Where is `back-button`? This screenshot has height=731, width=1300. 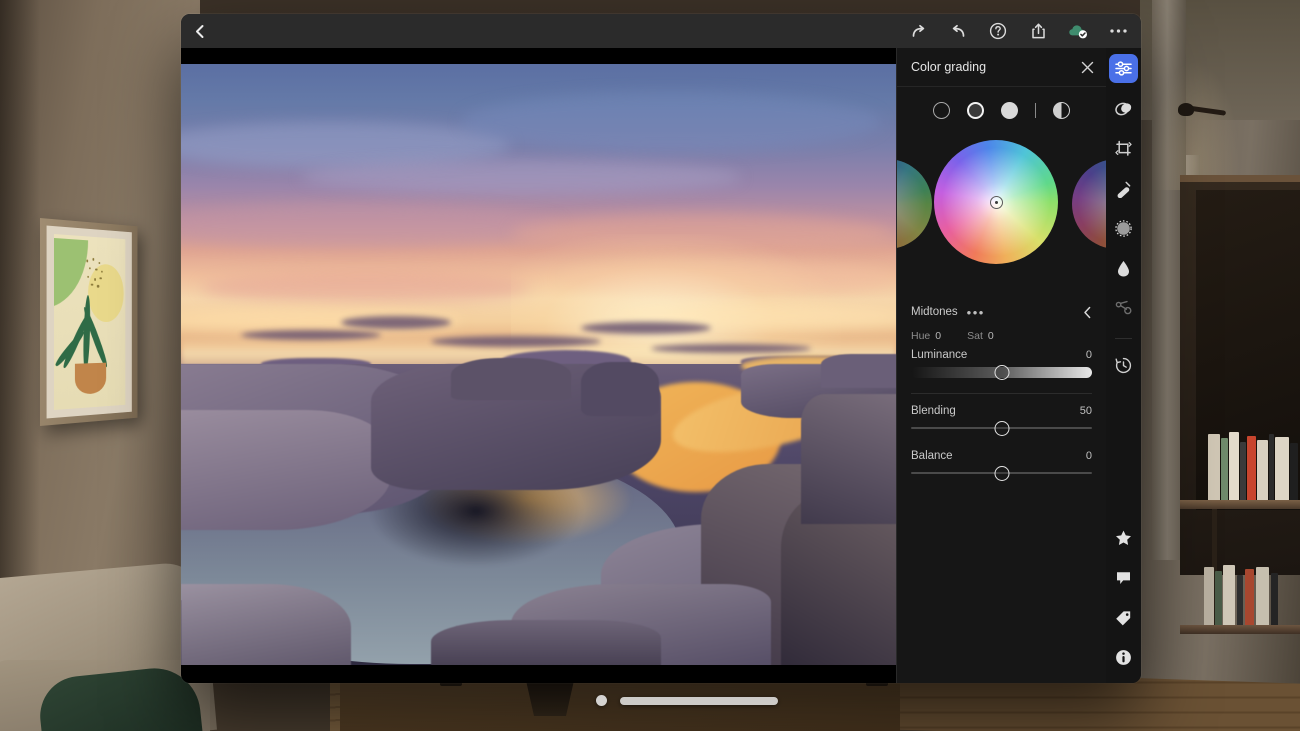
back-button is located at coordinates (199, 31).